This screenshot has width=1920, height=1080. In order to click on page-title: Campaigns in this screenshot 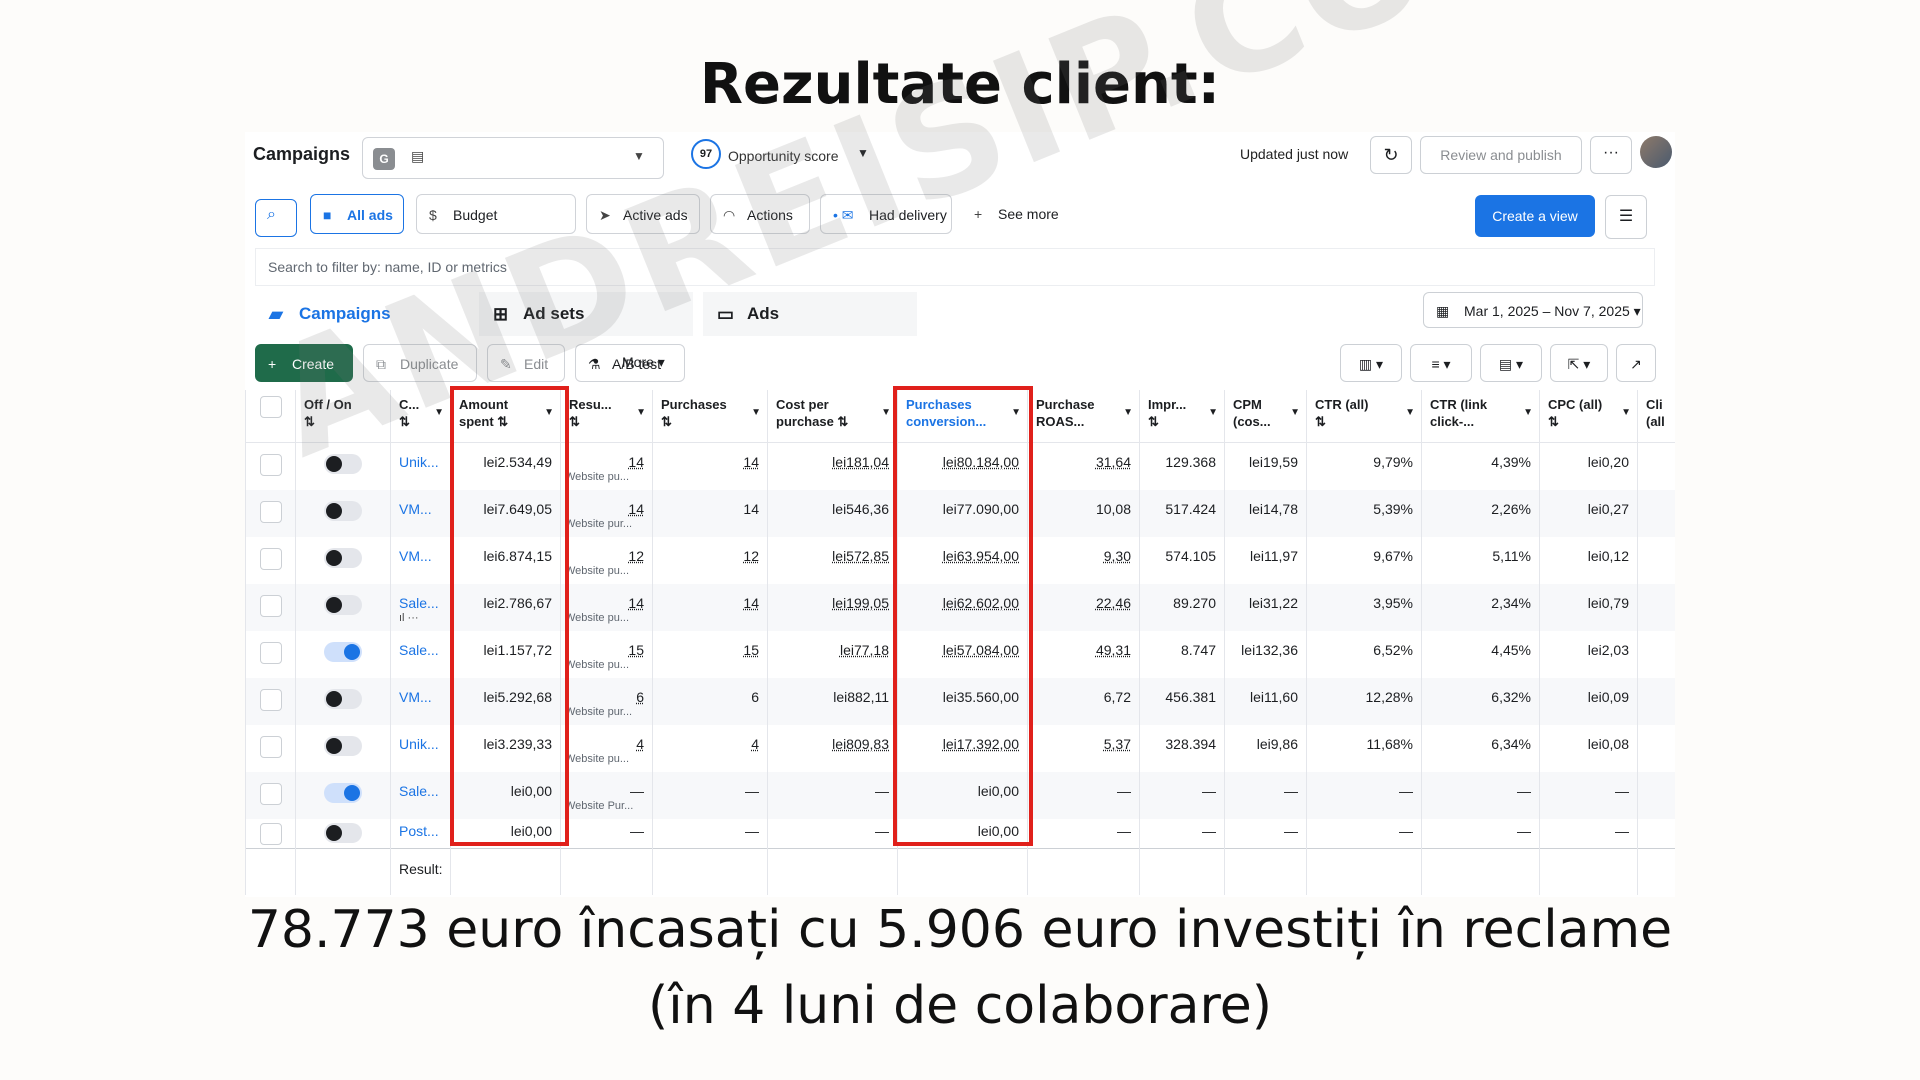, I will do `click(302, 154)`.